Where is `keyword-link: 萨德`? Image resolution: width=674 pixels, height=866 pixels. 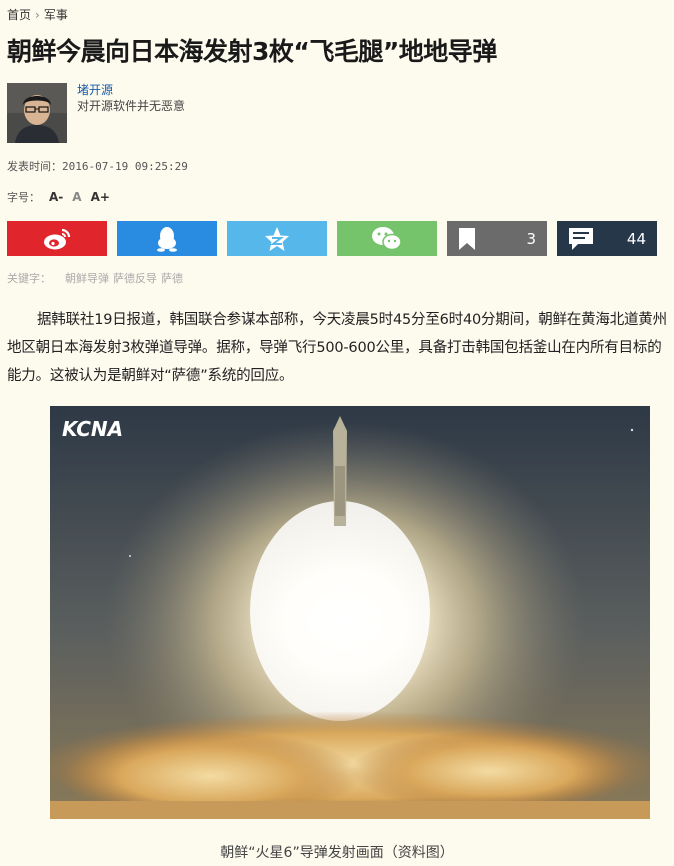
keyword-link: 萨德 is located at coordinates (172, 278).